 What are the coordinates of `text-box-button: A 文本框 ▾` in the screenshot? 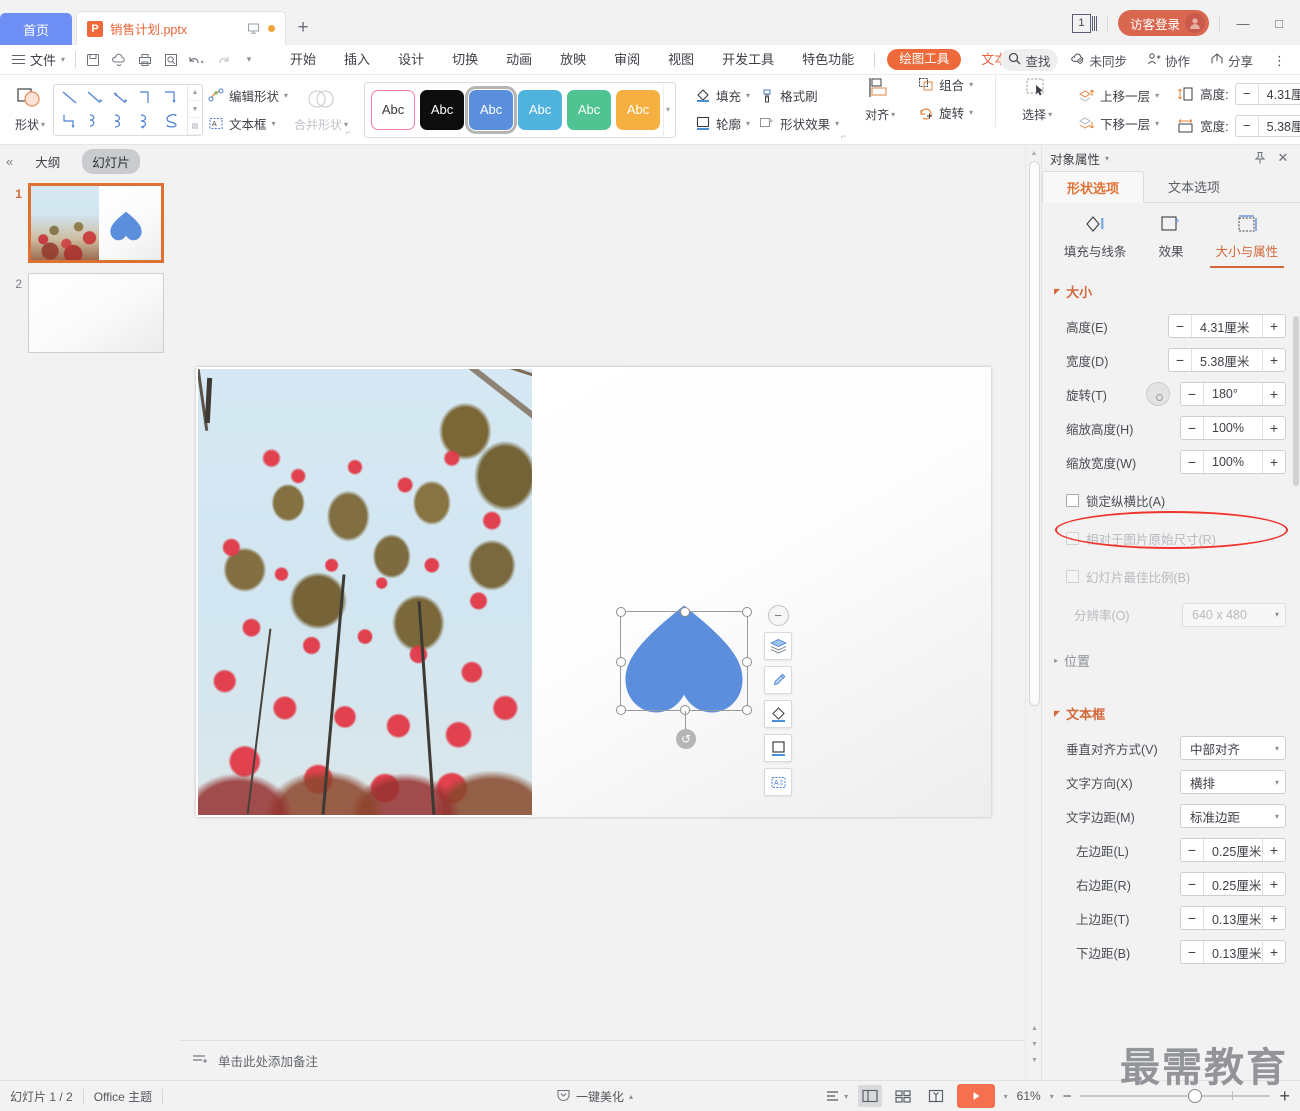 It's located at (247, 123).